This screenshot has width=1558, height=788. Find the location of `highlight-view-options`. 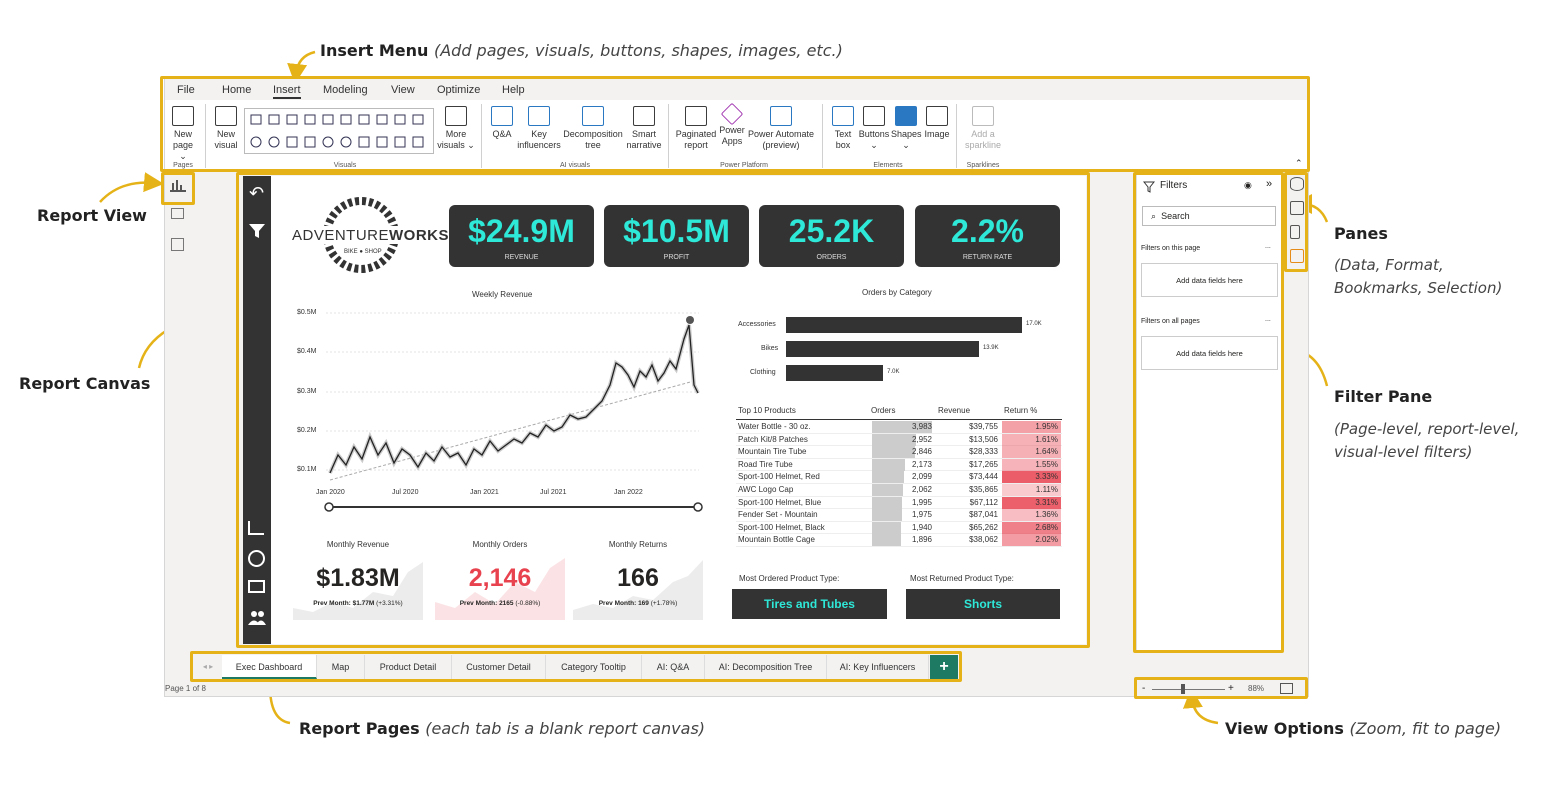

highlight-view-options is located at coordinates (1221, 688).